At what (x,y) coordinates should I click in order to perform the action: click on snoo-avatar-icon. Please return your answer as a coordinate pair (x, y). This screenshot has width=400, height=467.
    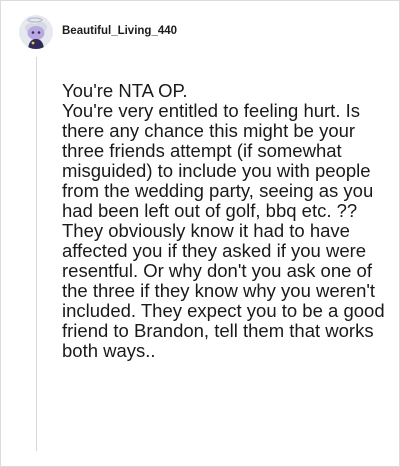
    Looking at the image, I should click on (36, 32).